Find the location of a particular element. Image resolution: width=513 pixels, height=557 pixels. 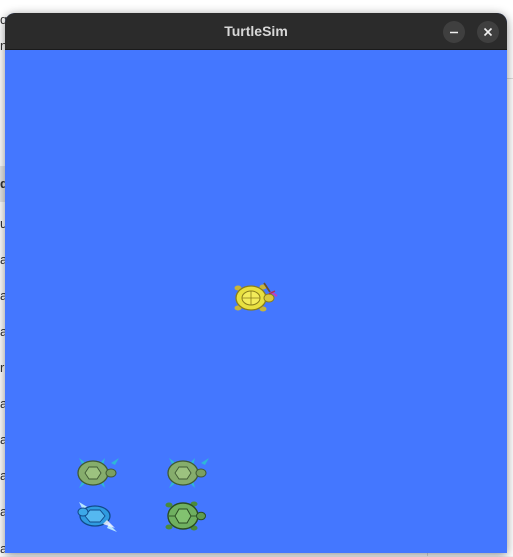

background-divider is located at coordinates (510, 78).